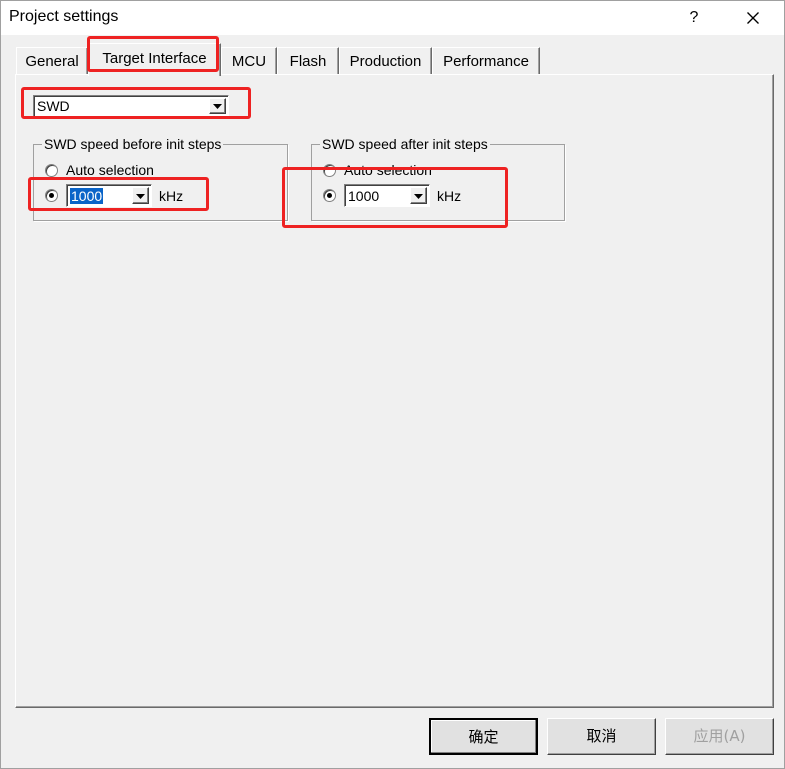  What do you see at coordinates (364, 196) in the screenshot?
I see `after-init-speed-value: 1000` at bounding box center [364, 196].